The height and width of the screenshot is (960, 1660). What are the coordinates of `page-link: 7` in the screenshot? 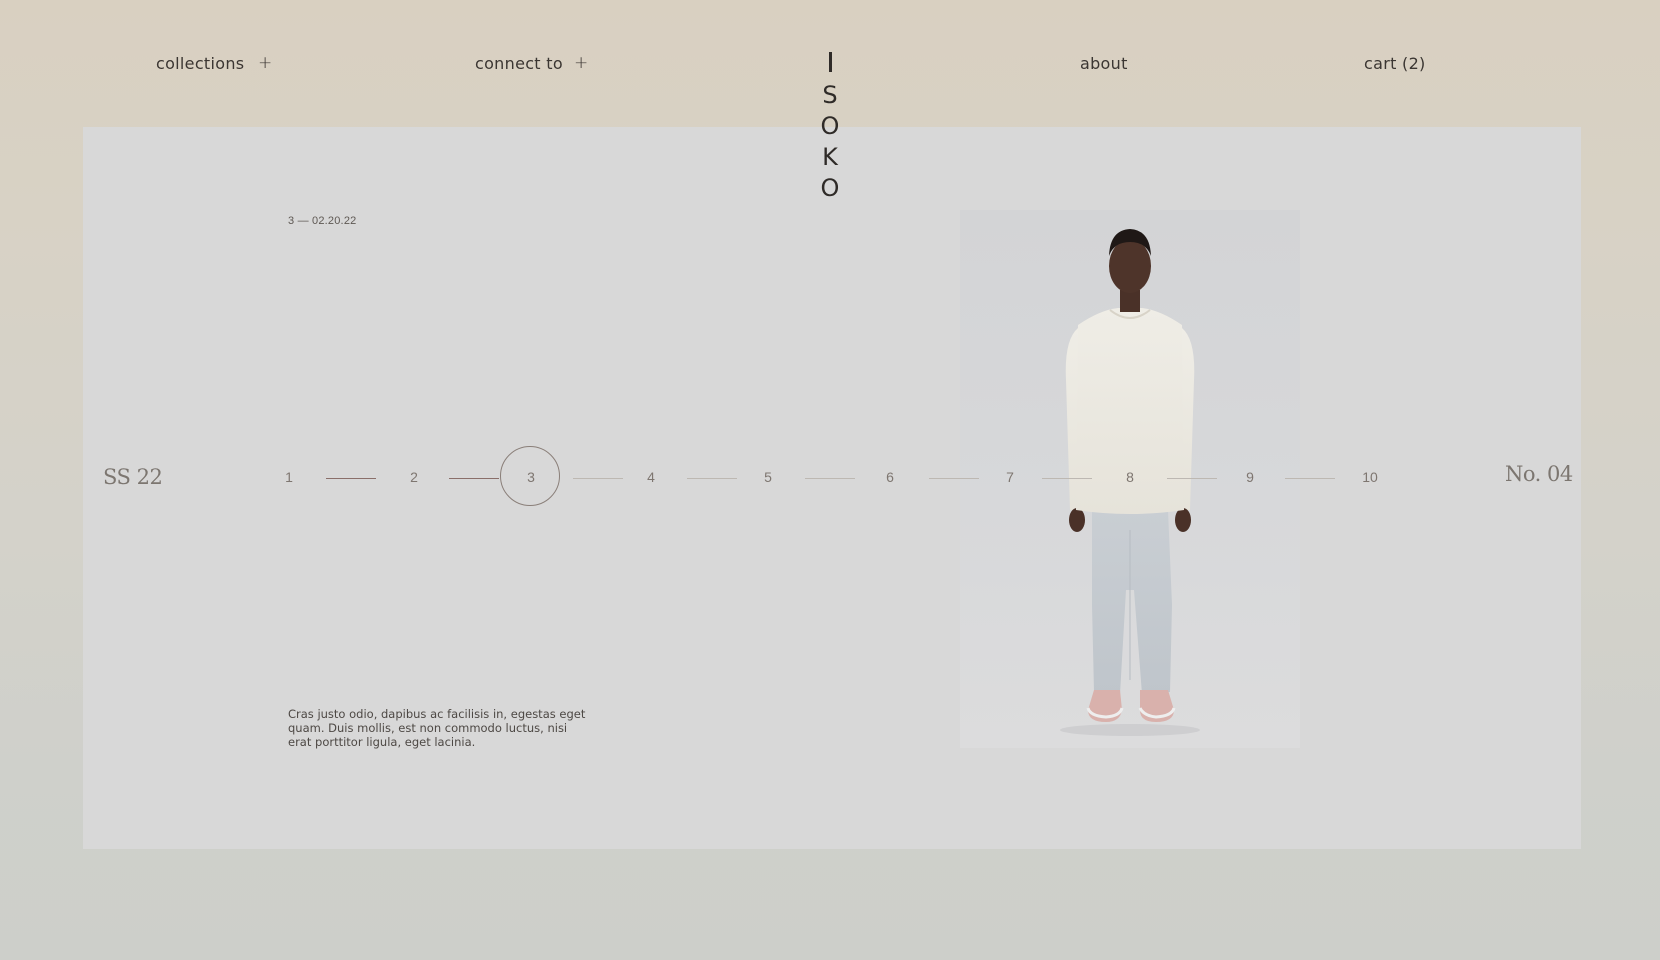 It's located at (1010, 477).